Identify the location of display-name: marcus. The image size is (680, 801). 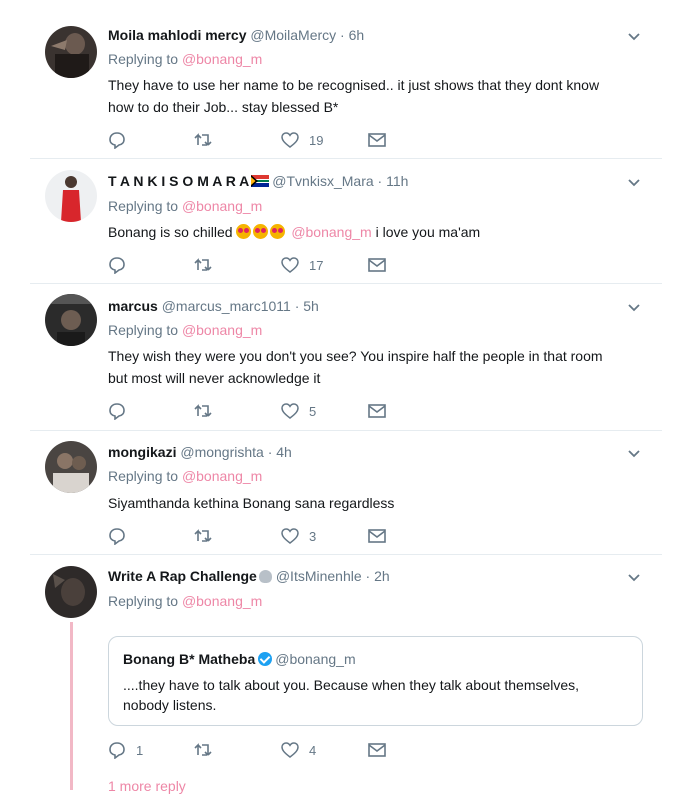
(133, 306).